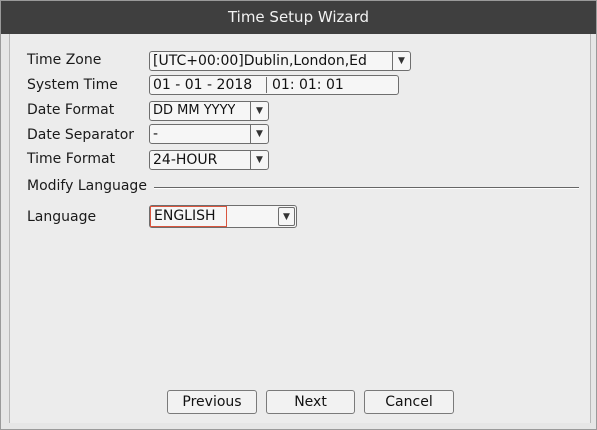  What do you see at coordinates (71, 110) in the screenshot?
I see `date-format-label: Date Format` at bounding box center [71, 110].